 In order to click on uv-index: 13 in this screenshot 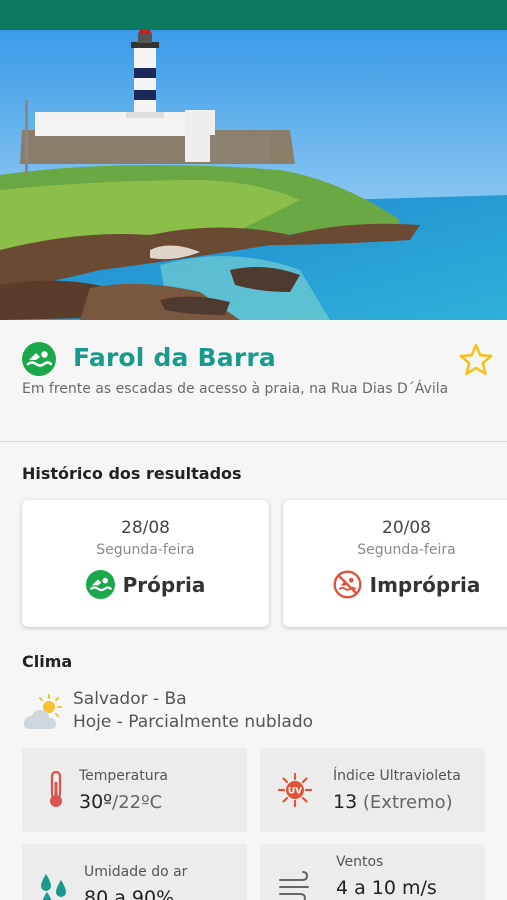, I will do `click(345, 802)`.